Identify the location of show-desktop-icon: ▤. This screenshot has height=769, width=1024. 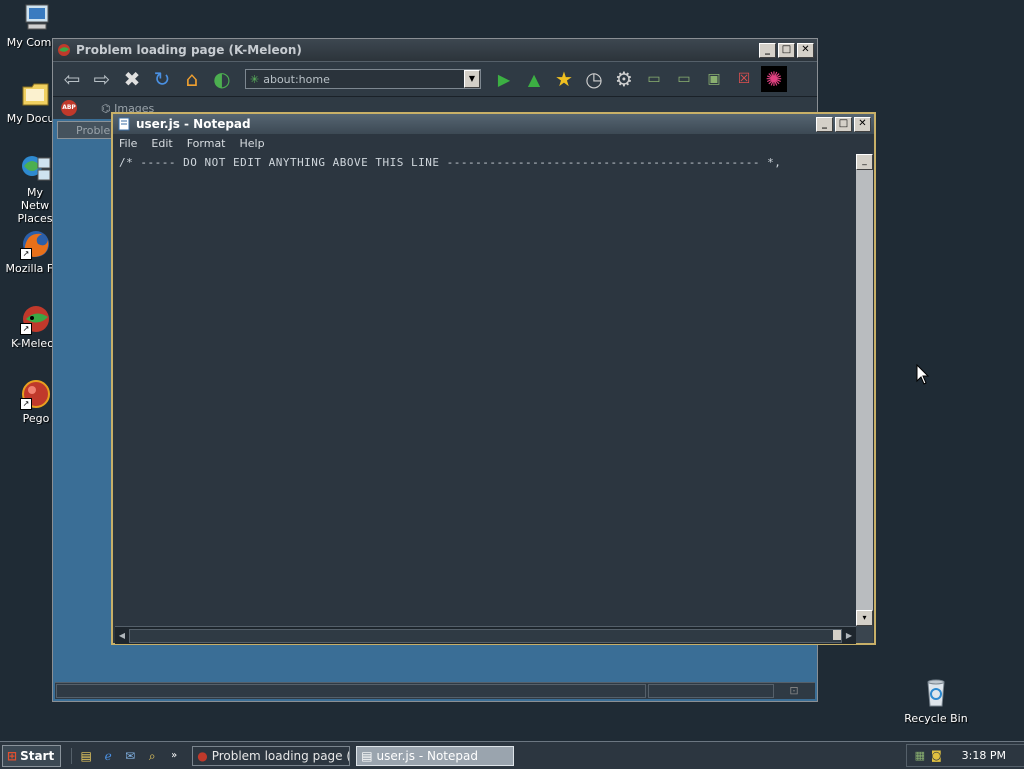
(86, 756).